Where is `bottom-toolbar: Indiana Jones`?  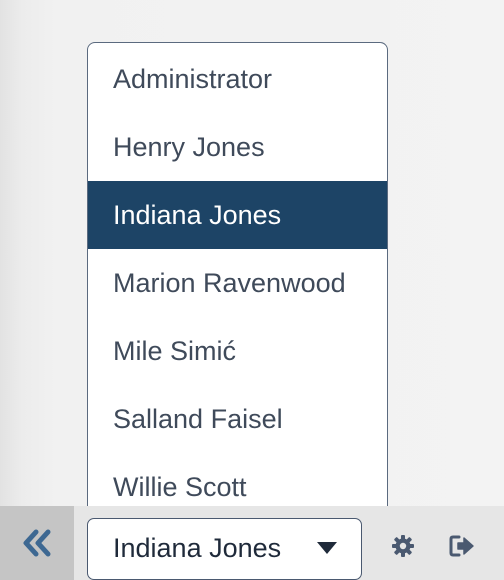 bottom-toolbar: Indiana Jones is located at coordinates (252, 543).